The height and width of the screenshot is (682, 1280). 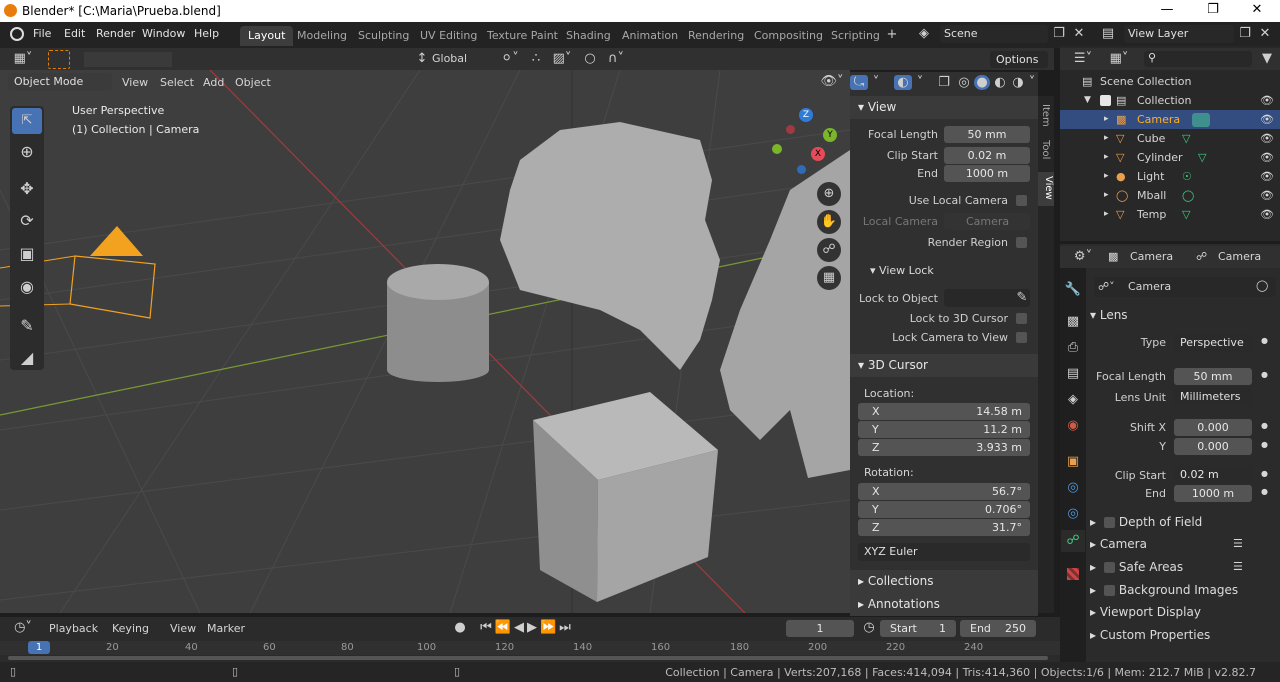 What do you see at coordinates (650, 36) in the screenshot?
I see `tab-animation: Animation` at bounding box center [650, 36].